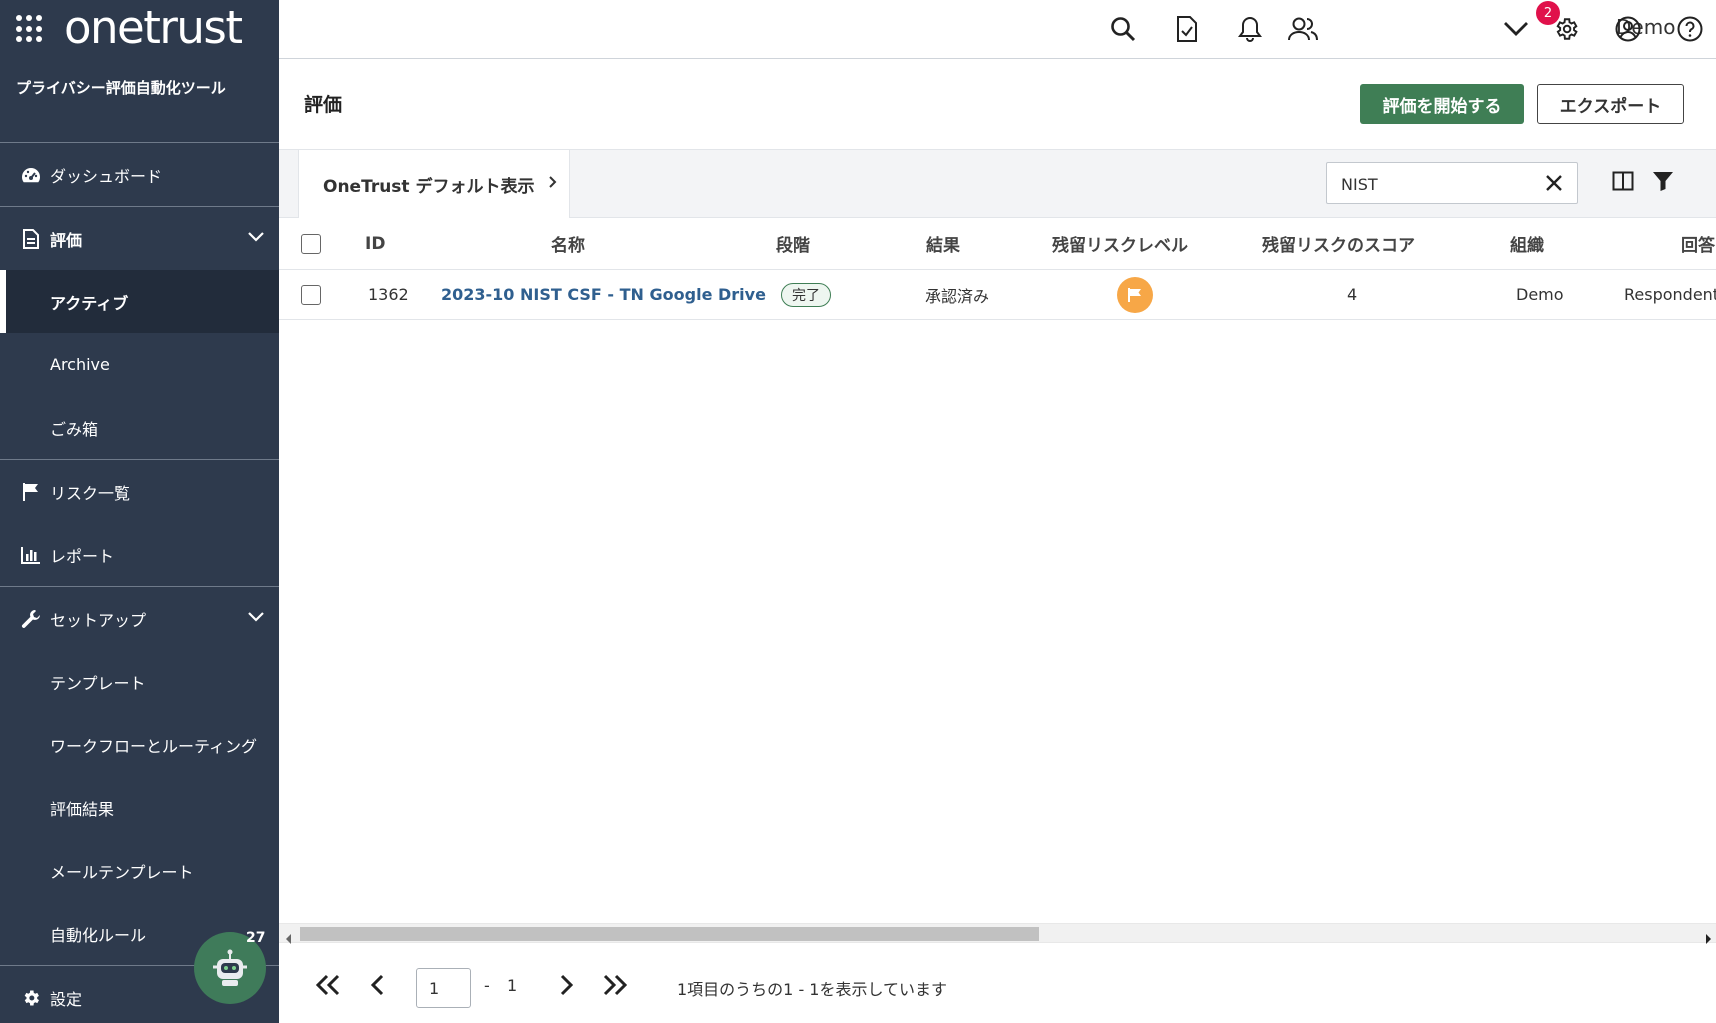  I want to click on view-name: OneTrust デフォルト表示, so click(429, 186).